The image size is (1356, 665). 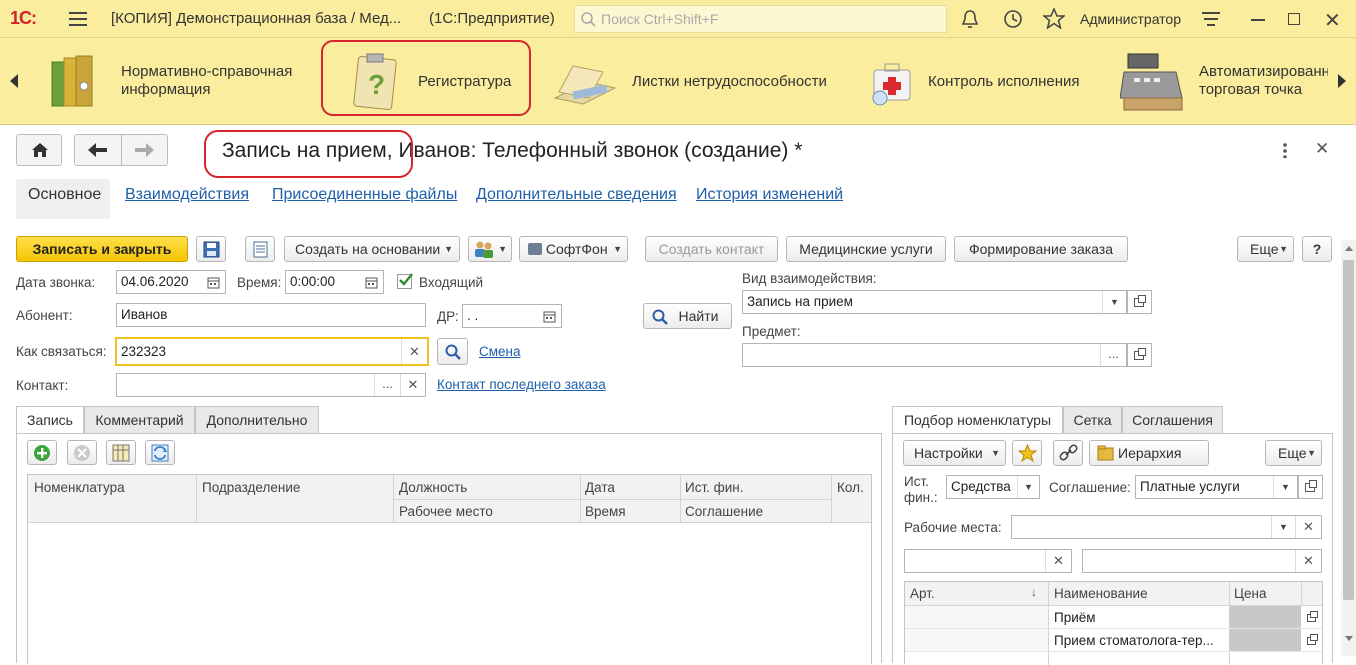 What do you see at coordinates (500, 351) in the screenshot?
I see `change-link: Смена` at bounding box center [500, 351].